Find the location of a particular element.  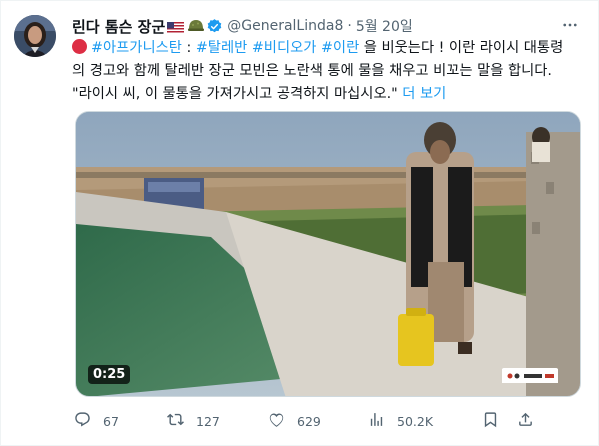

red-circle-icon is located at coordinates (79, 46).